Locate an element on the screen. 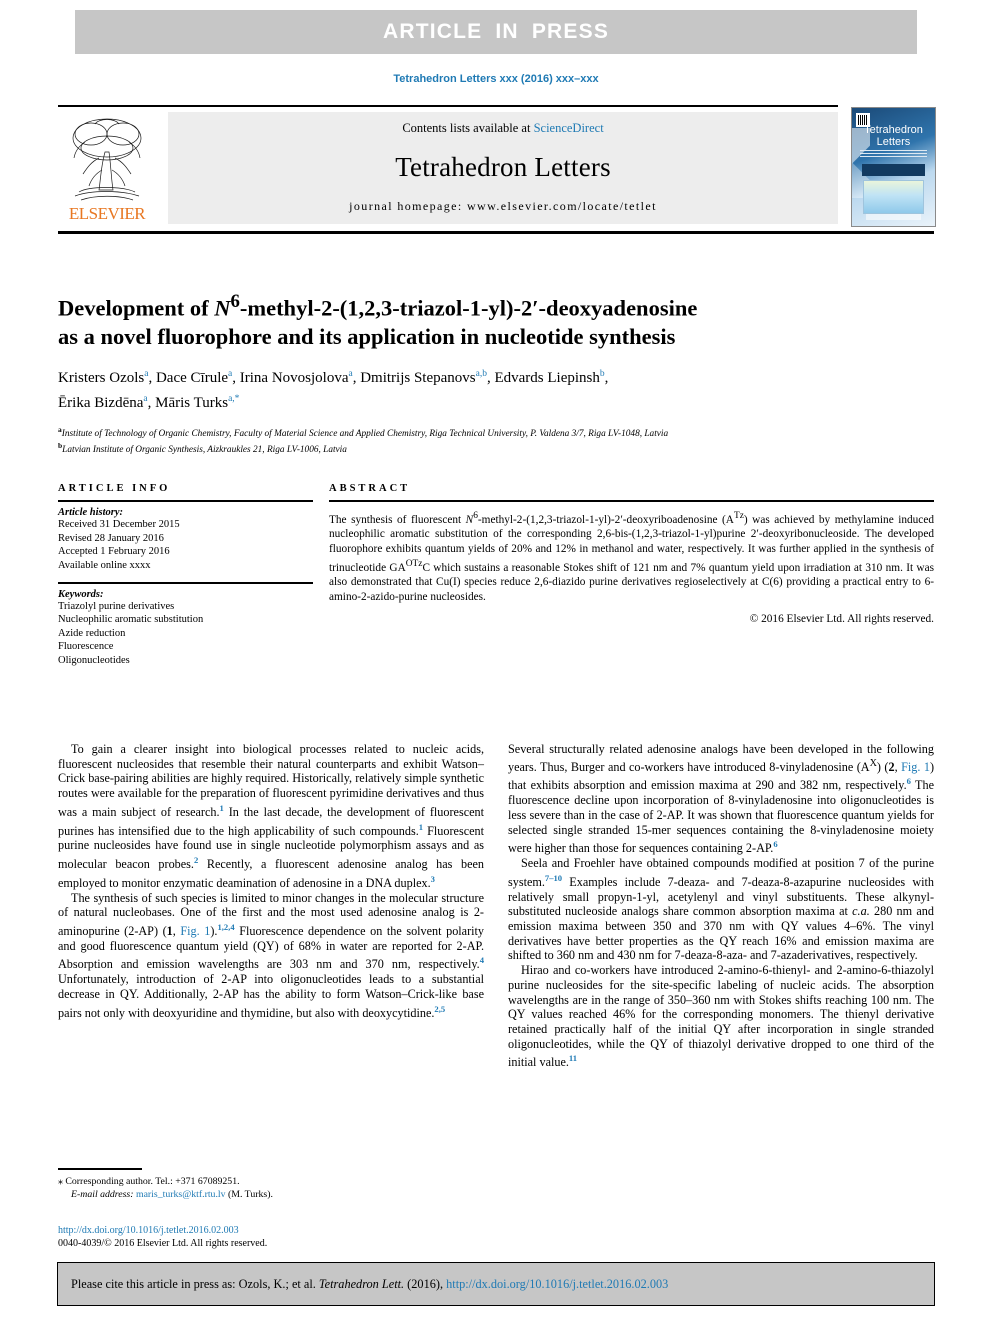  abstract-heading: ABSTRACT is located at coordinates (370, 488).